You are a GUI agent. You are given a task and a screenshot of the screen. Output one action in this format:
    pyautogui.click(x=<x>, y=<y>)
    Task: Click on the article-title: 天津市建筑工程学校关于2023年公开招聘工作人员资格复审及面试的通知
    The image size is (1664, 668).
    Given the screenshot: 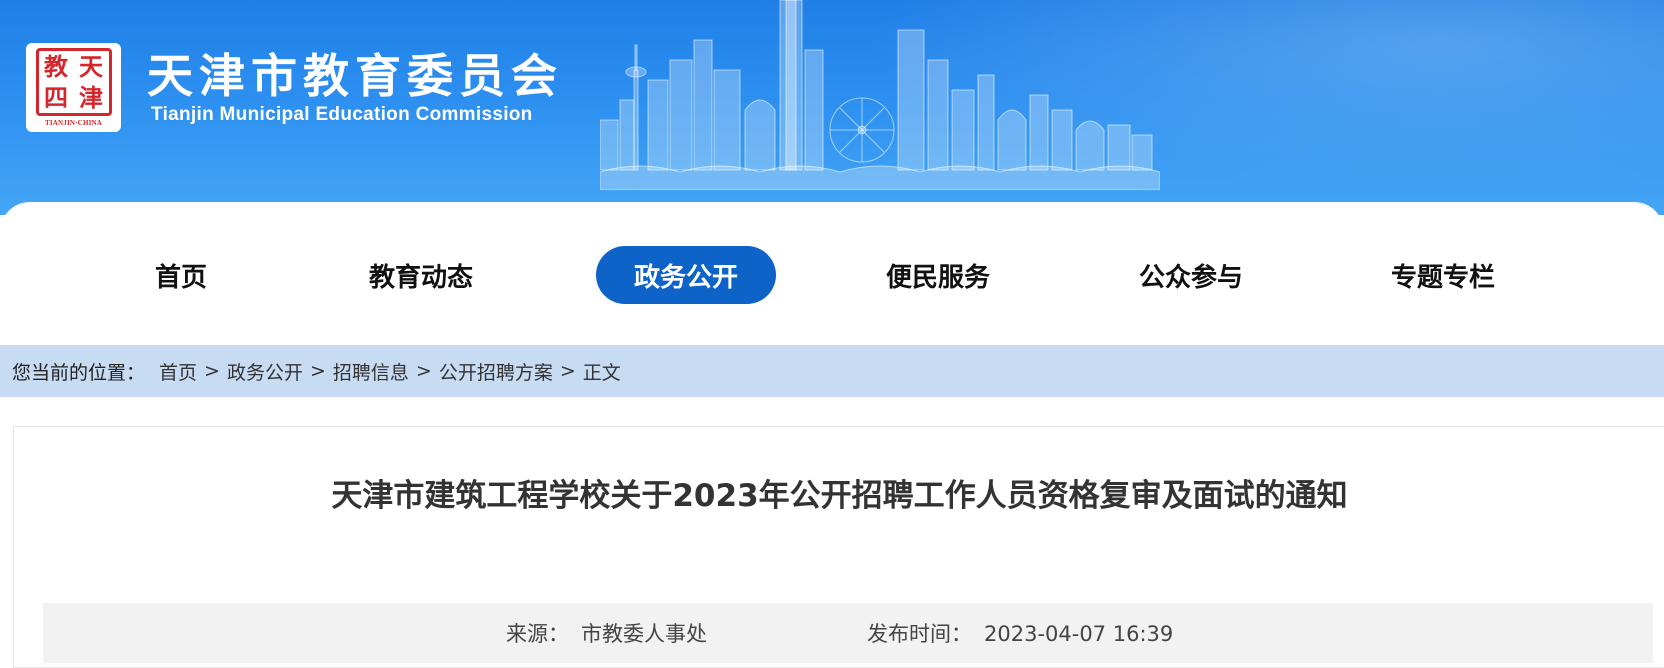 What is the action you would take?
    pyautogui.click(x=839, y=496)
    